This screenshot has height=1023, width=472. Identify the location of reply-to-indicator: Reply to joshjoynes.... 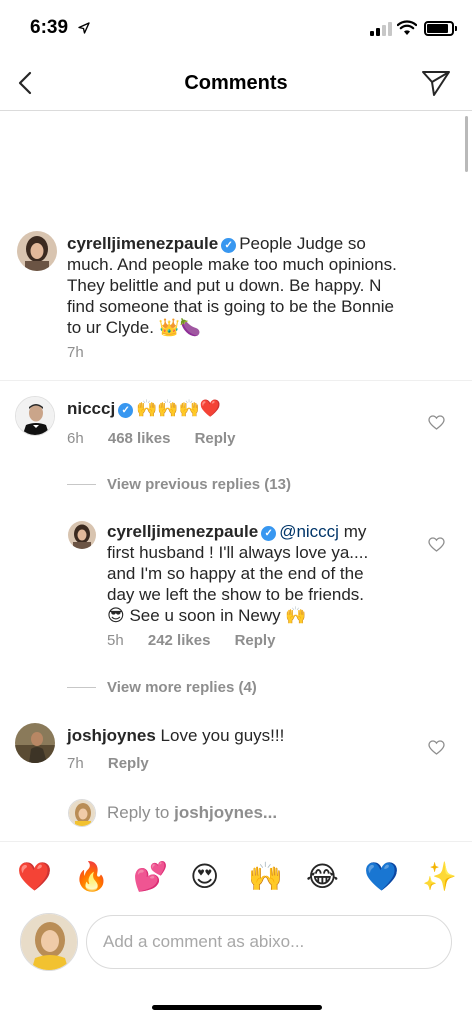
(192, 813).